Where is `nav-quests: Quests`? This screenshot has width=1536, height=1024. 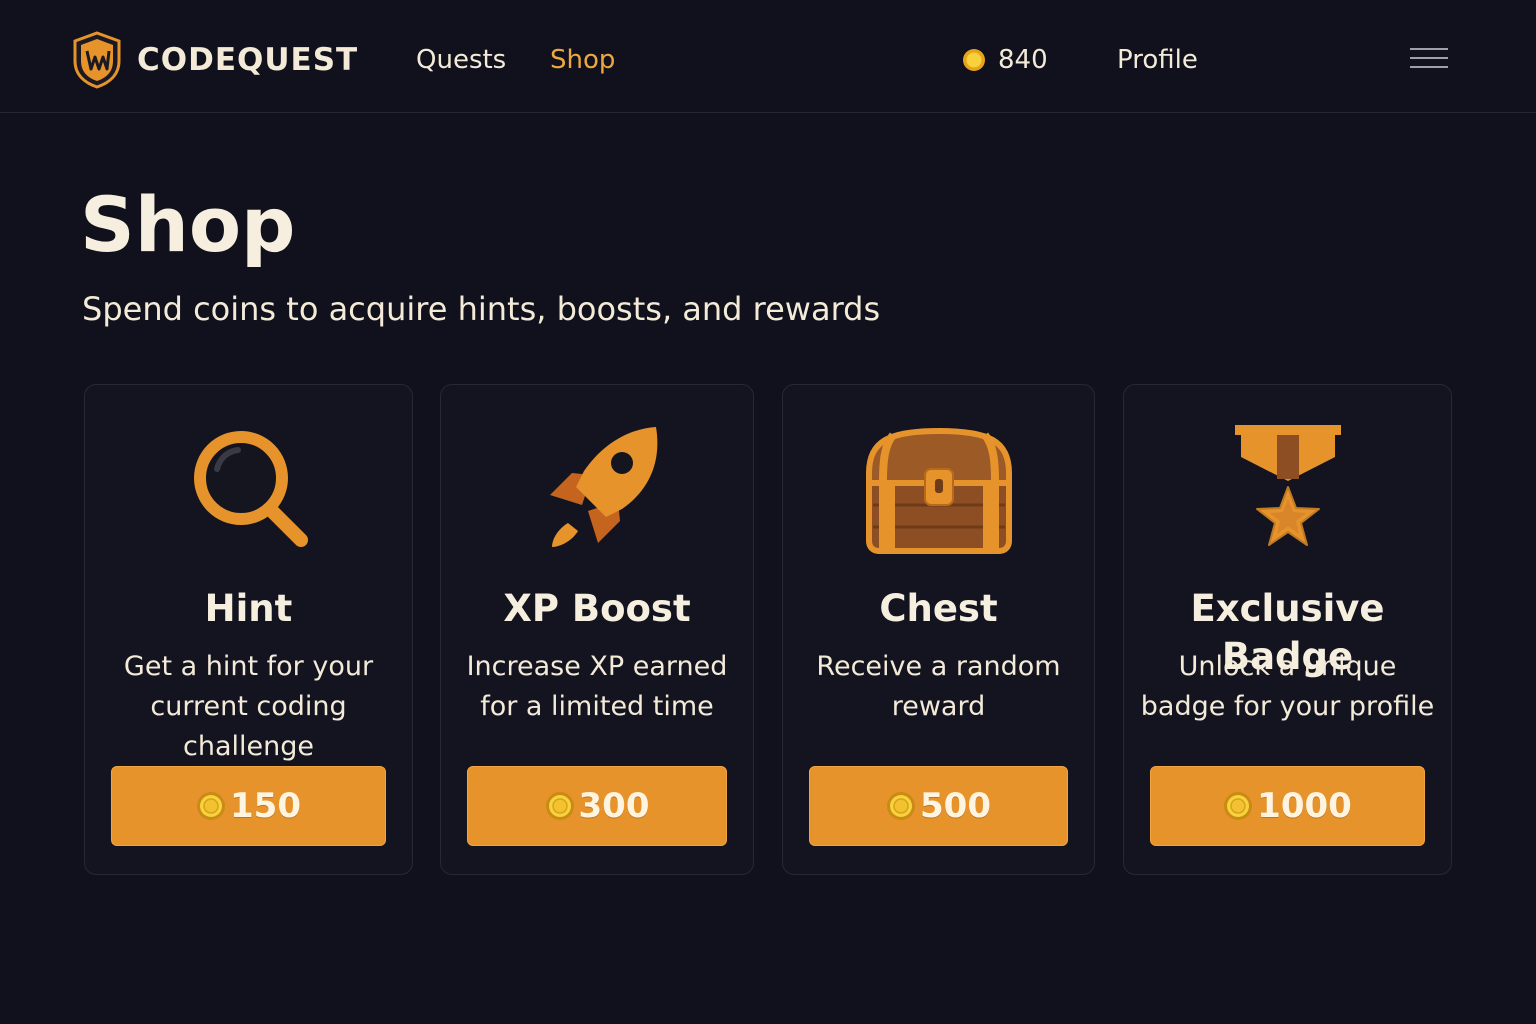
nav-quests: Quests is located at coordinates (461, 60).